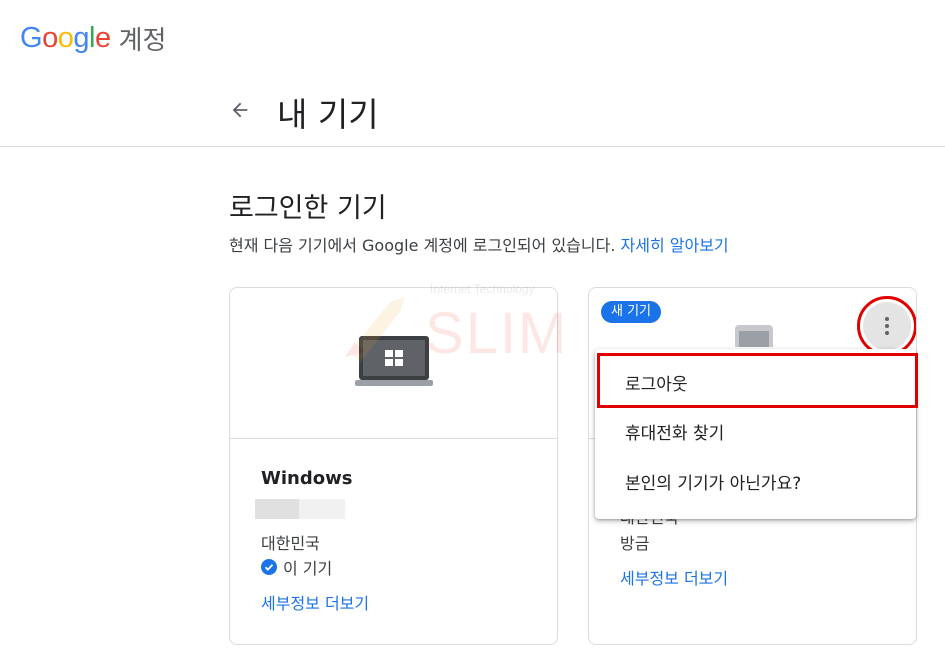 The width and height of the screenshot is (945, 664). What do you see at coordinates (31, 37) in the screenshot?
I see `logo-letter: G` at bounding box center [31, 37].